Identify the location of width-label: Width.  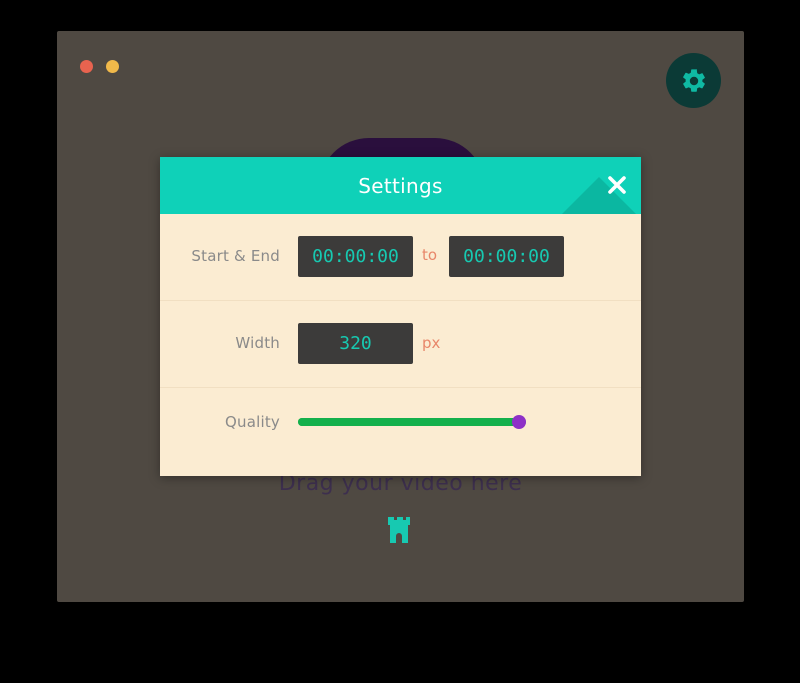
(257, 343).